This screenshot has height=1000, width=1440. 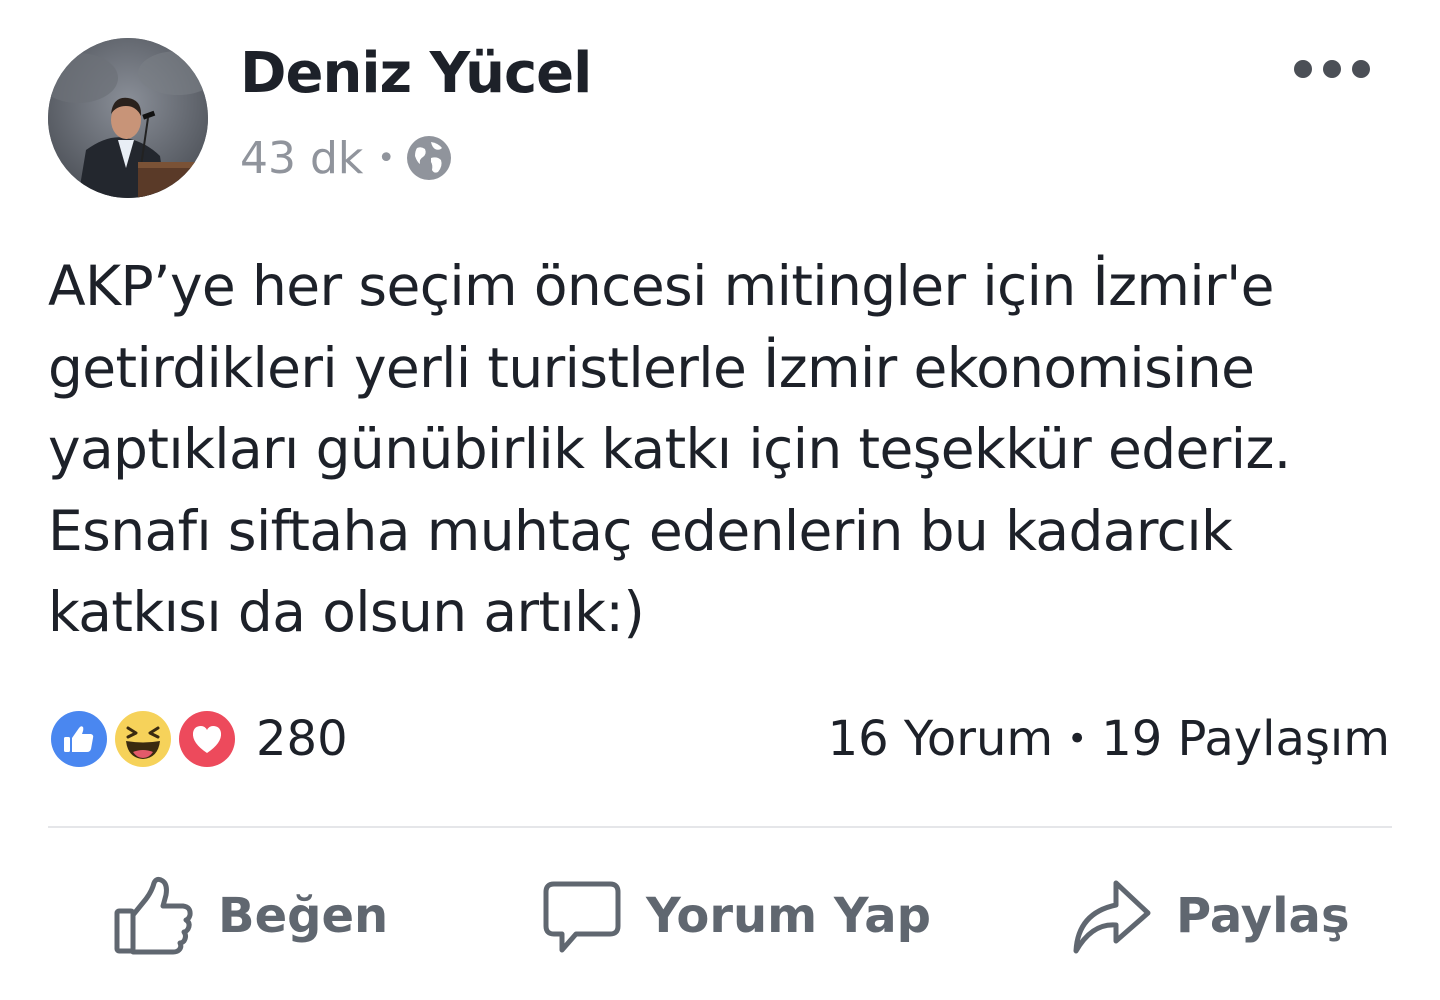 I want to click on comment-button-label: Yorum Yap, so click(x=788, y=916).